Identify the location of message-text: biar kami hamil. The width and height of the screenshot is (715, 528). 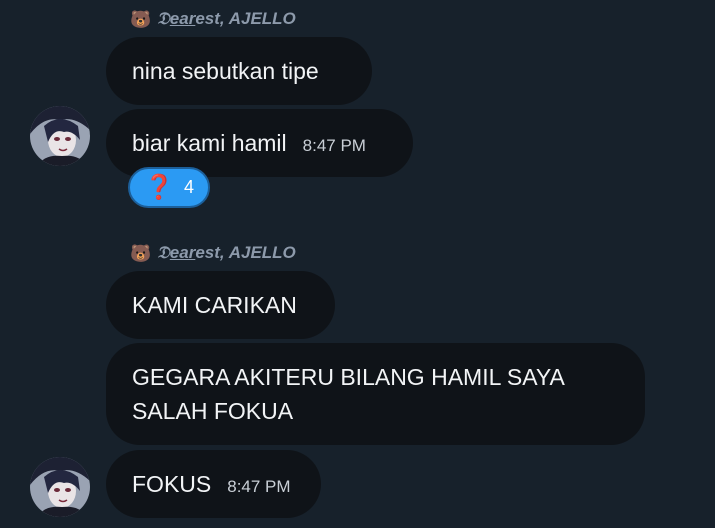
(209, 143).